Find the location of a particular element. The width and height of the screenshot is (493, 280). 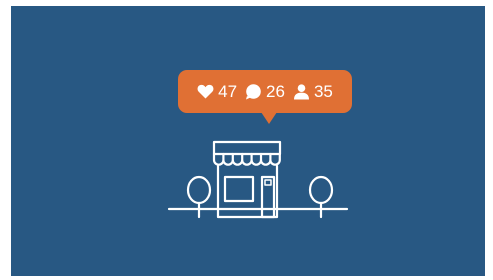

tree-left is located at coordinates (199, 197).